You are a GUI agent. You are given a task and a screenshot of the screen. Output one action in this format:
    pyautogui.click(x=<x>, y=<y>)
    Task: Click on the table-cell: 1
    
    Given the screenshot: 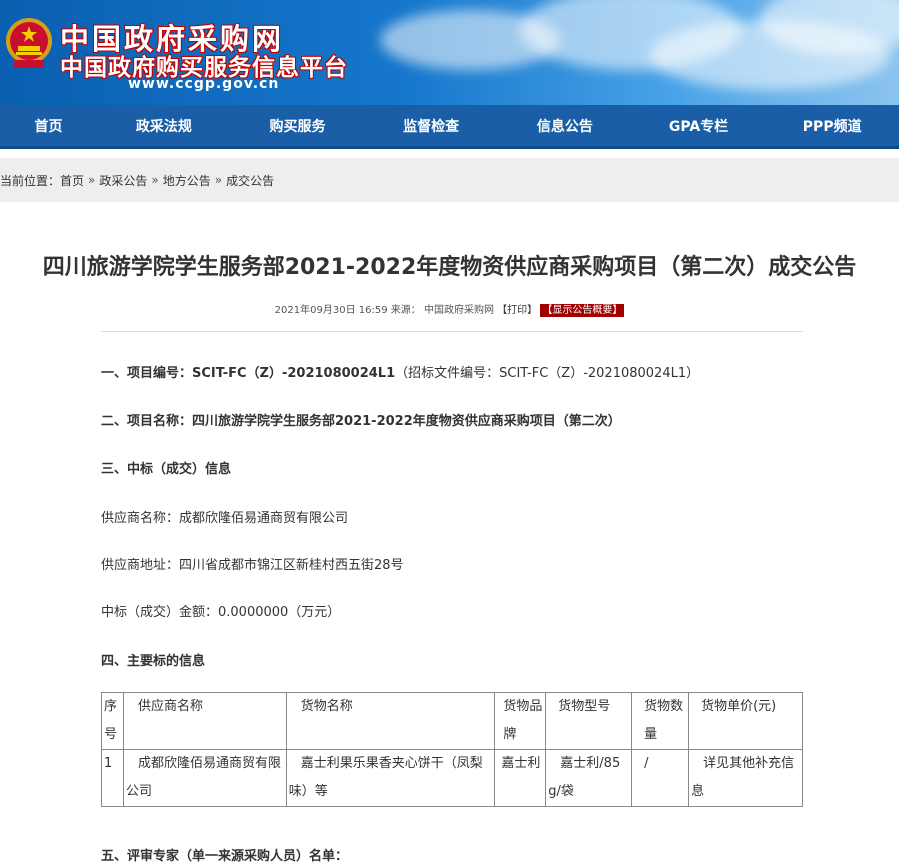 What is the action you would take?
    pyautogui.click(x=112, y=778)
    